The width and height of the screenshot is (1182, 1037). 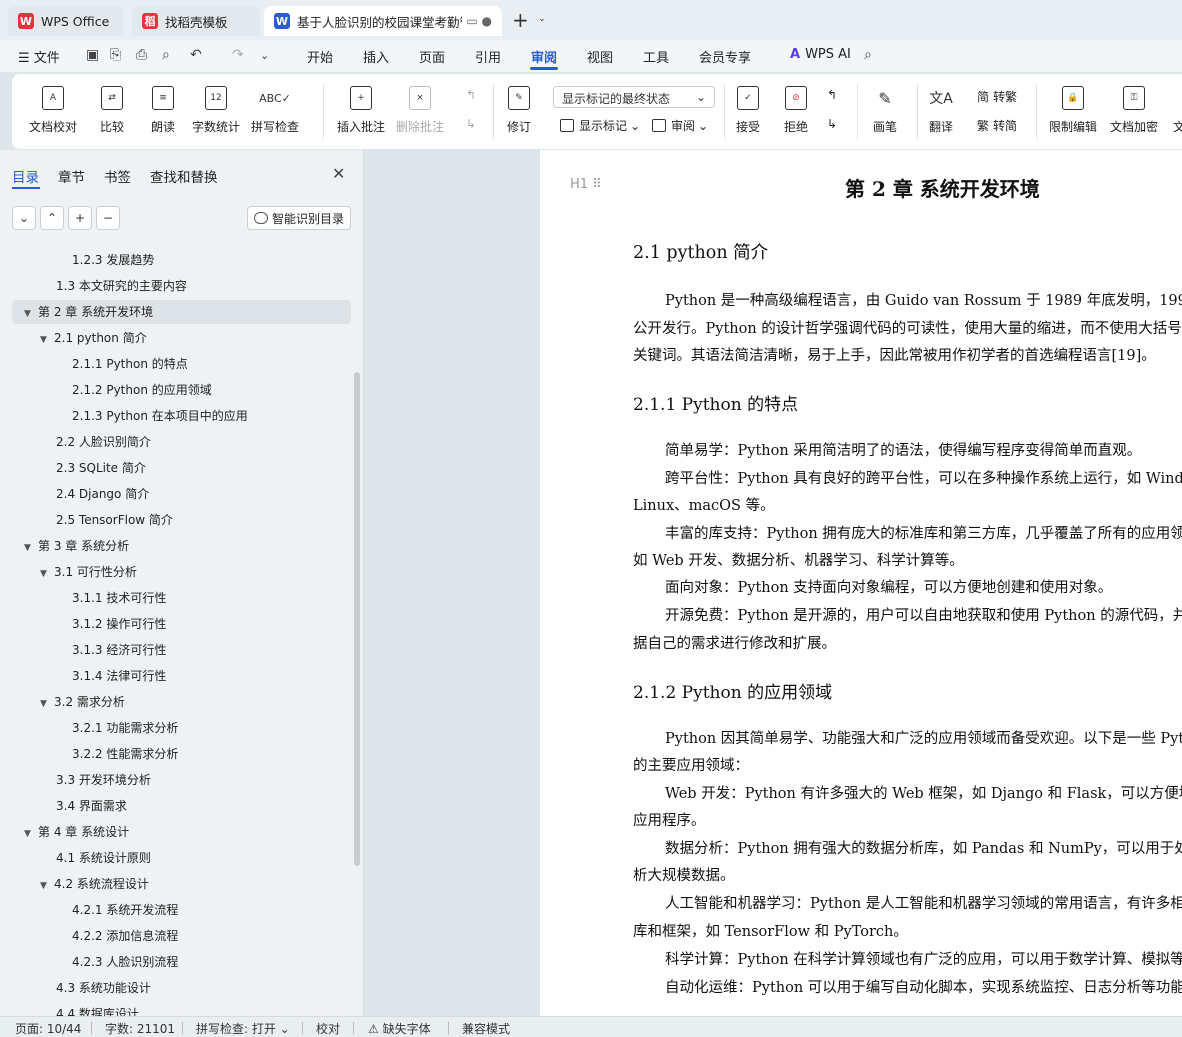 What do you see at coordinates (117, 962) in the screenshot?
I see `toc-item: 4.2.3 人脸识别流程` at bounding box center [117, 962].